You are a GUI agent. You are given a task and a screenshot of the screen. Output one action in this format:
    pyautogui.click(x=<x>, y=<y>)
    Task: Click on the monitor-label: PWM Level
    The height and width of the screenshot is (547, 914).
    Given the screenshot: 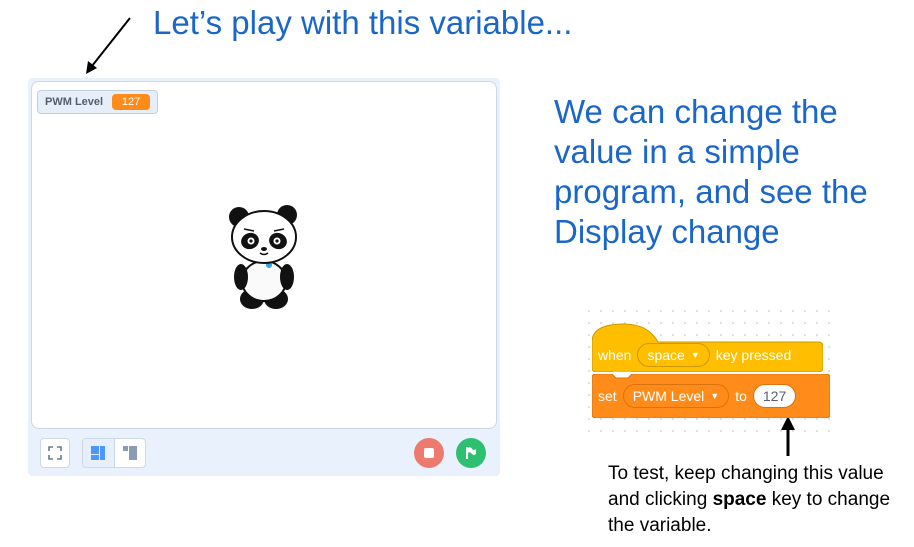 What is the action you would take?
    pyautogui.click(x=74, y=102)
    